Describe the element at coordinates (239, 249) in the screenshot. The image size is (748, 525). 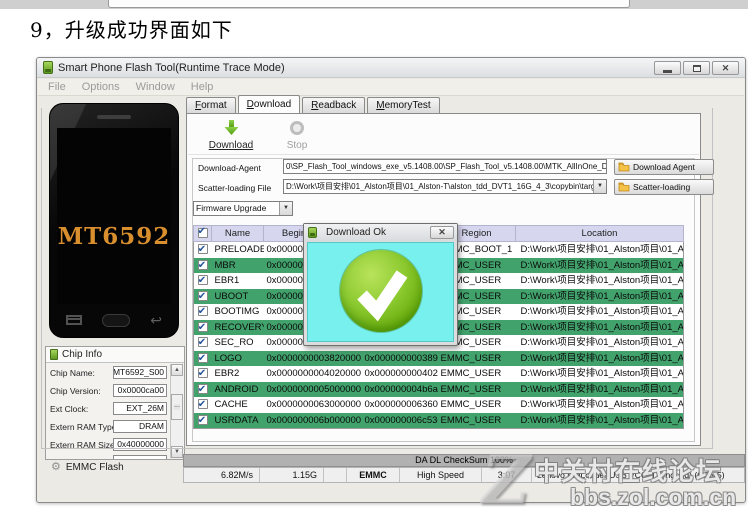
I see `cell-name: PRELOADER` at that location.